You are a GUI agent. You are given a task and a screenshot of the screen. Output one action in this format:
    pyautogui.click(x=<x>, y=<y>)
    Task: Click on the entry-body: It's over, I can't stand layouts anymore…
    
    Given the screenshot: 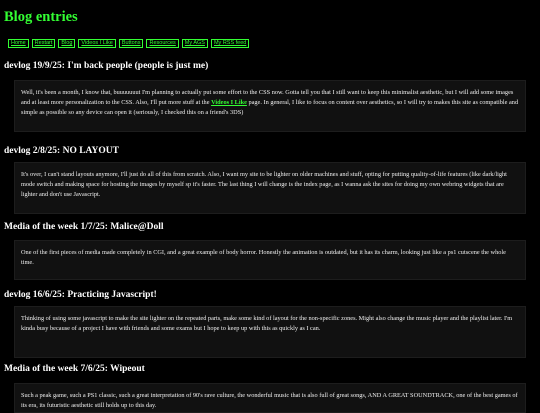 What is the action you would take?
    pyautogui.click(x=270, y=188)
    